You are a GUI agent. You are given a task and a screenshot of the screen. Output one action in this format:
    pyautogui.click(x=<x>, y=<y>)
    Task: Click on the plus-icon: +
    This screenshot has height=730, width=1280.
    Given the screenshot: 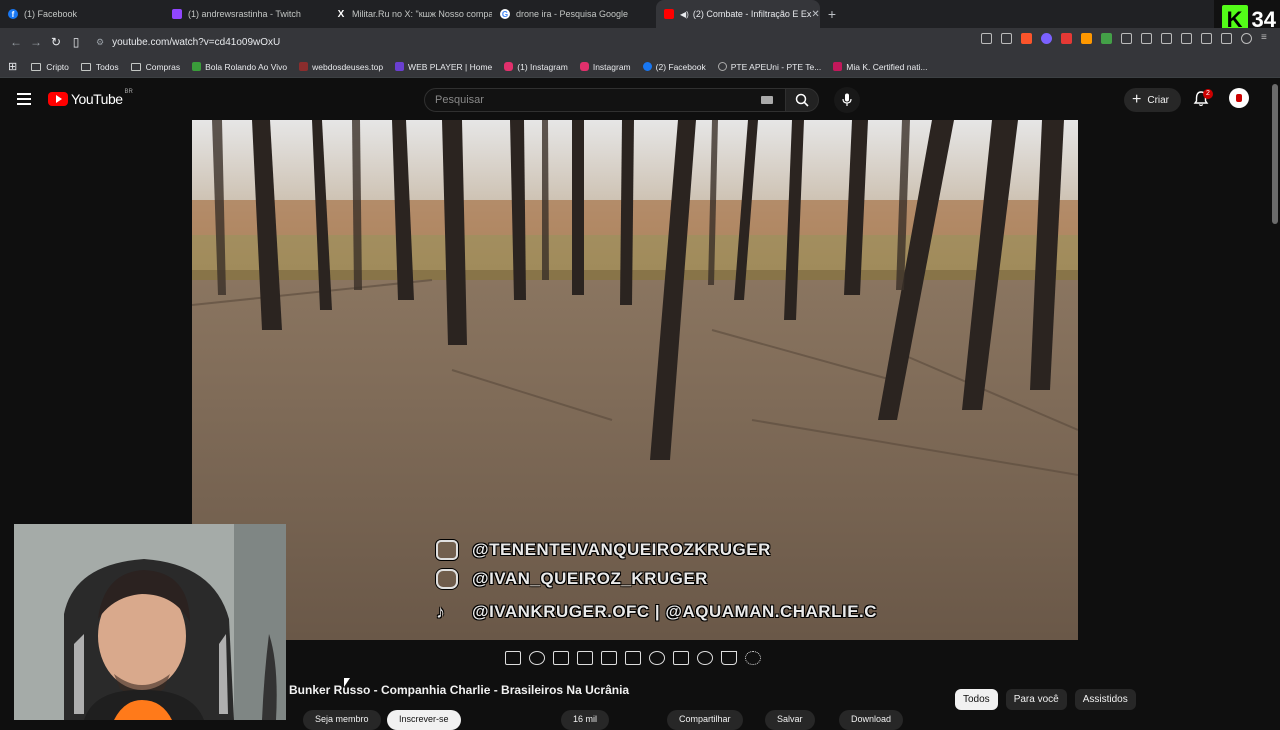 What is the action you would take?
    pyautogui.click(x=1137, y=99)
    